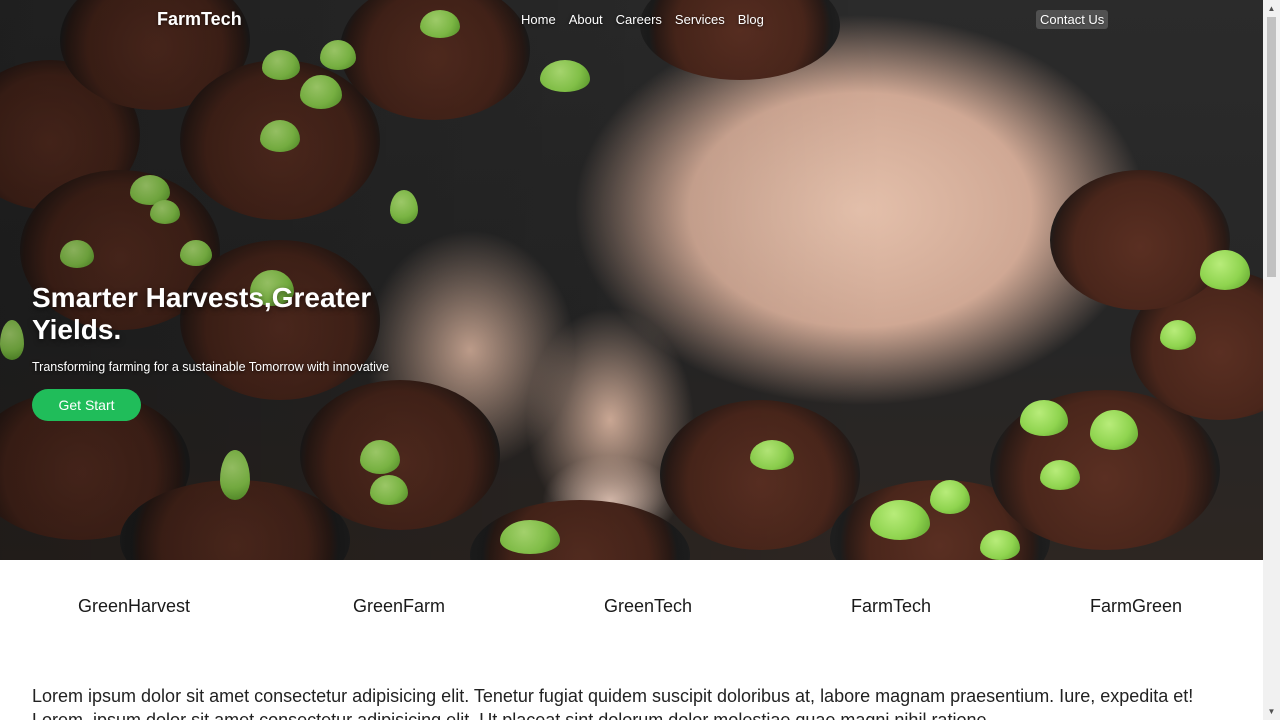 The width and height of the screenshot is (1280, 720). Describe the element at coordinates (399, 606) in the screenshot. I see `brand-greenfarm: GreenFarm` at that location.